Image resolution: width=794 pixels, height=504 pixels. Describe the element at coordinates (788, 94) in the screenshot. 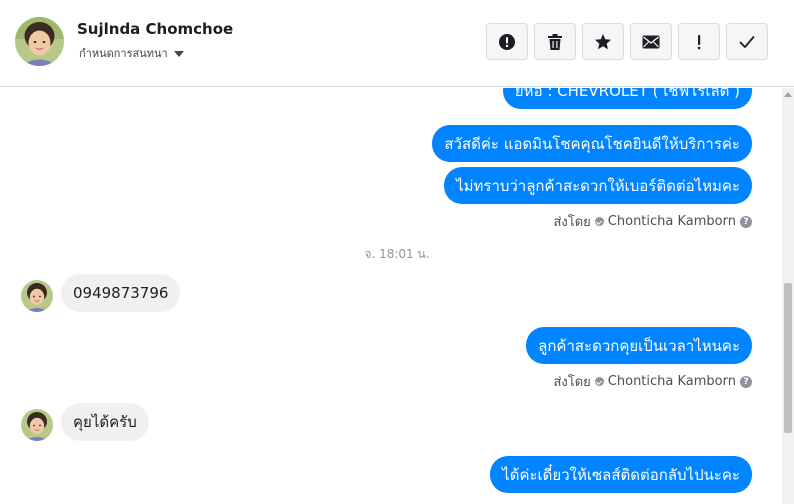

I see `scroll-up-arrow-icon` at that location.